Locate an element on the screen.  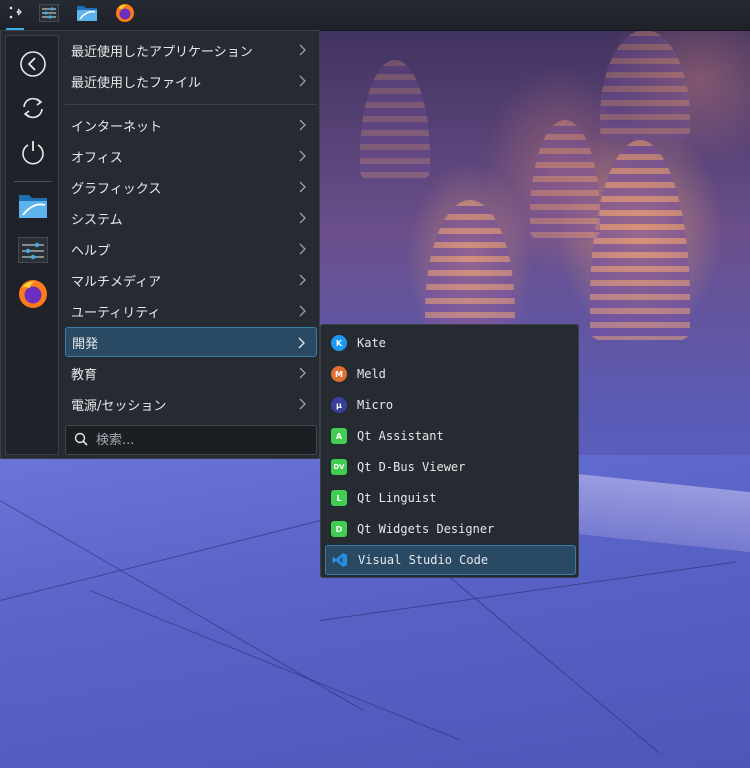
submenu-item-qt-designer: D Qt Widgets Designer is located at coordinates (450, 529).